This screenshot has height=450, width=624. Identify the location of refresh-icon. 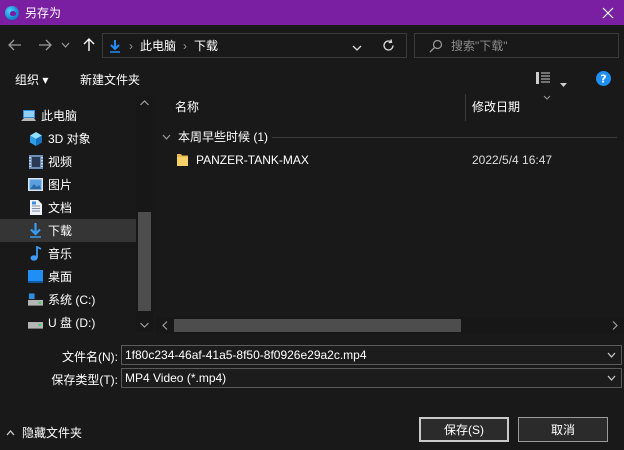
(388, 45).